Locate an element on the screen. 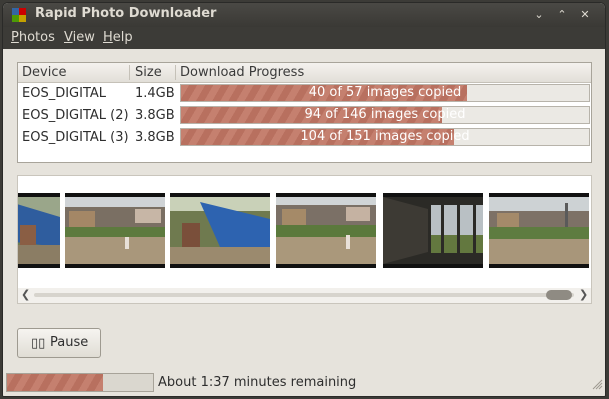 Image resolution: width=609 pixels, height=399 pixels. maximize-icon: ⌃ is located at coordinates (562, 15).